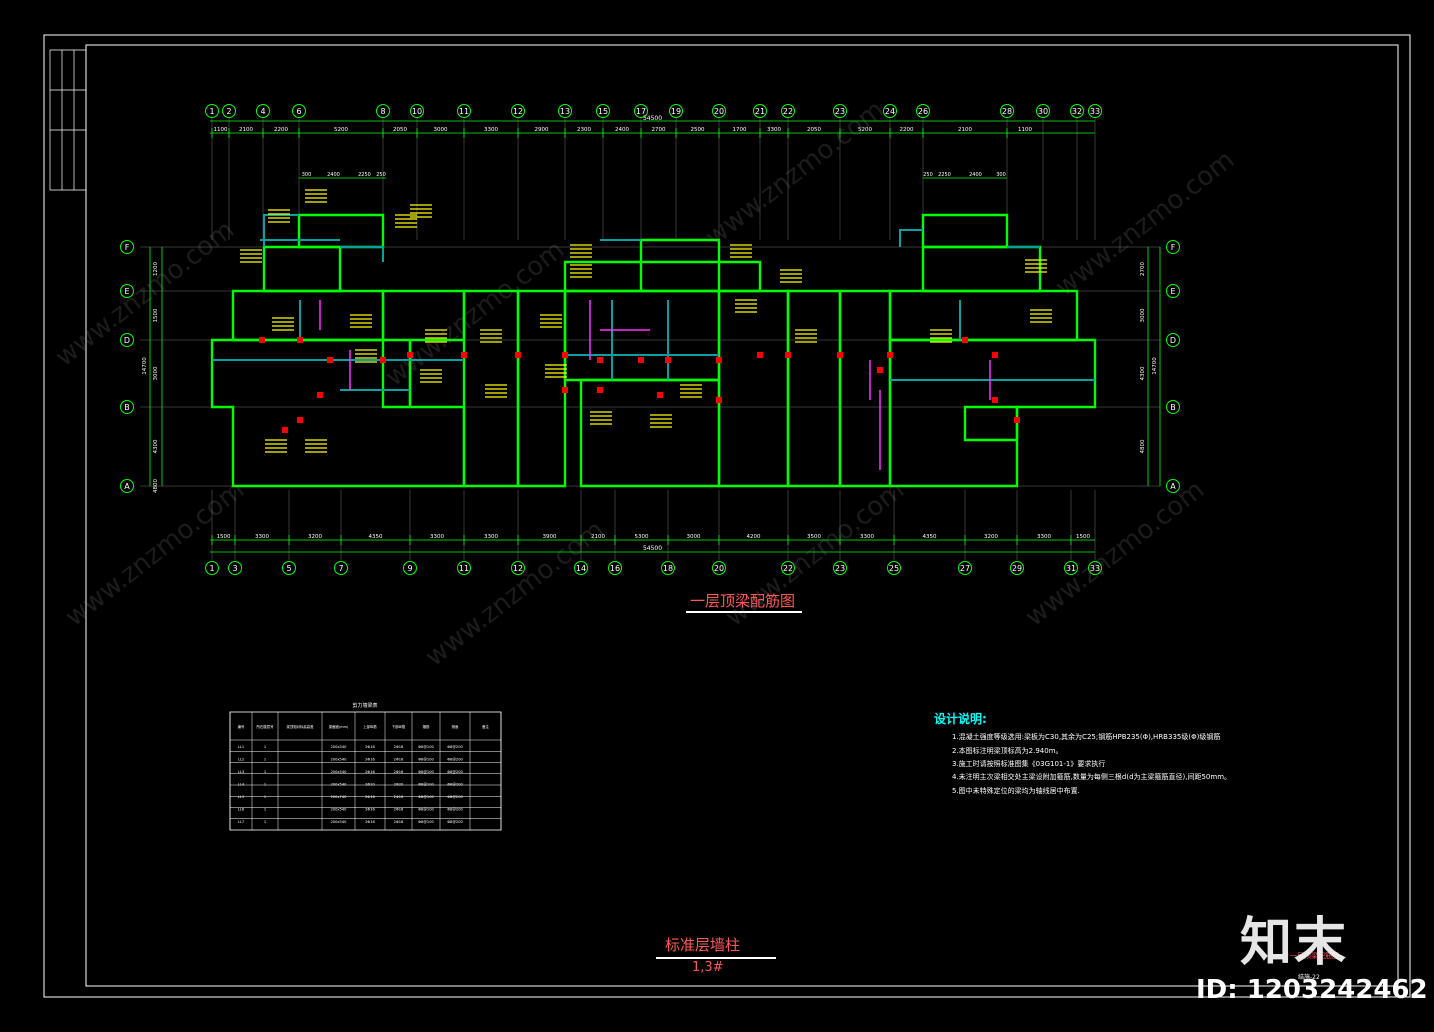 Image resolution: width=1434 pixels, height=1032 pixels. I want to click on beam-line, so click(281, 230).